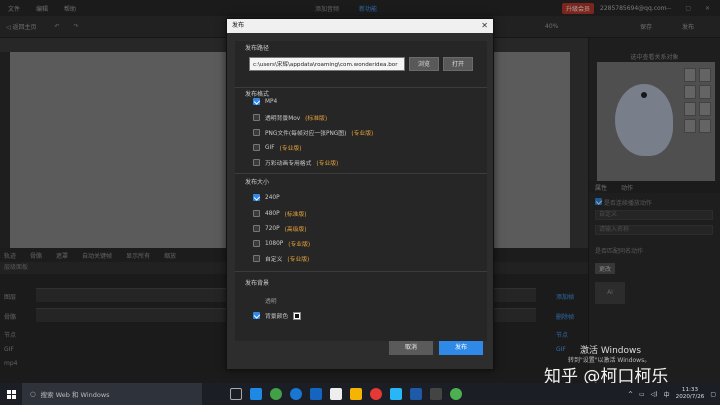  What do you see at coordinates (256, 315) in the screenshot?
I see `bg-color-checkbox` at bounding box center [256, 315].